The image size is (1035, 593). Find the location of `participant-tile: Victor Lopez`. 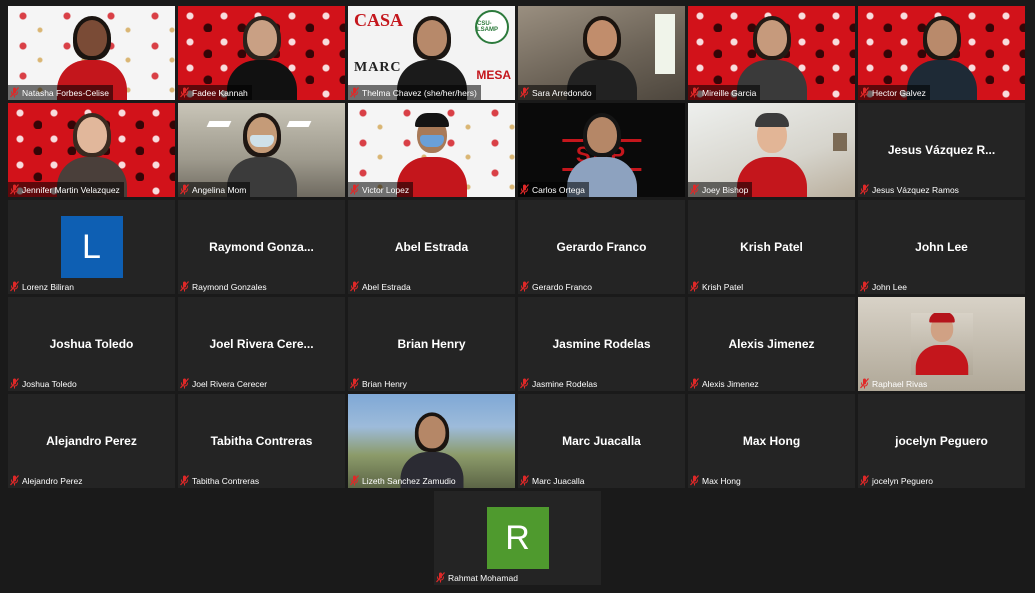

participant-tile: Victor Lopez is located at coordinates (431, 150).